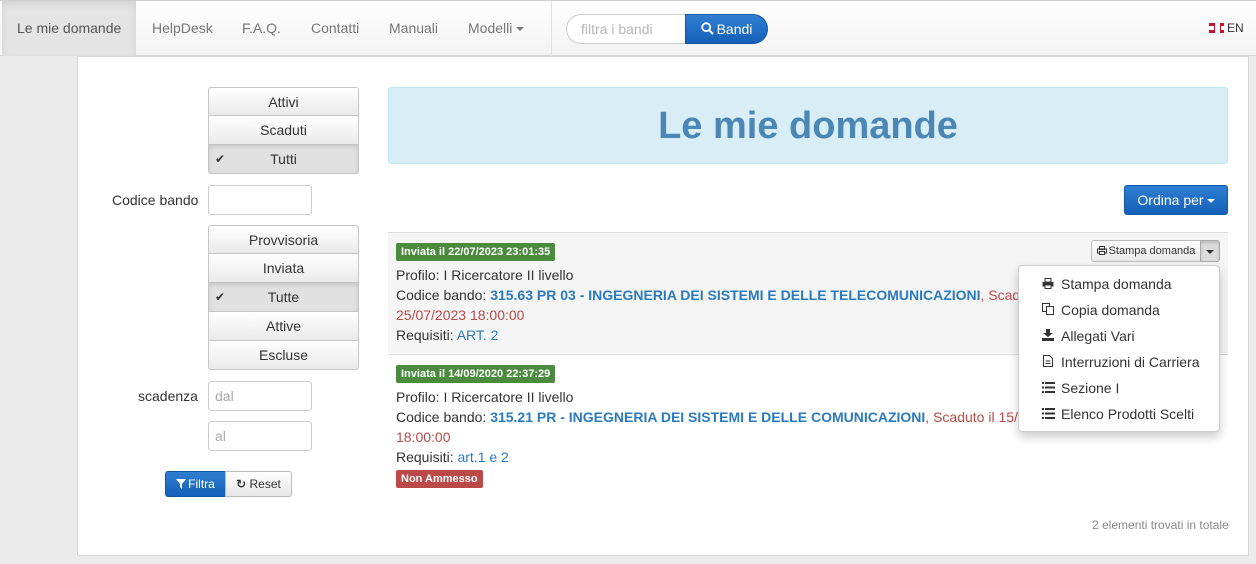 This screenshot has width=1256, height=564. Describe the element at coordinates (1170, 200) in the screenshot. I see `ordina-label: Ordina per` at that location.